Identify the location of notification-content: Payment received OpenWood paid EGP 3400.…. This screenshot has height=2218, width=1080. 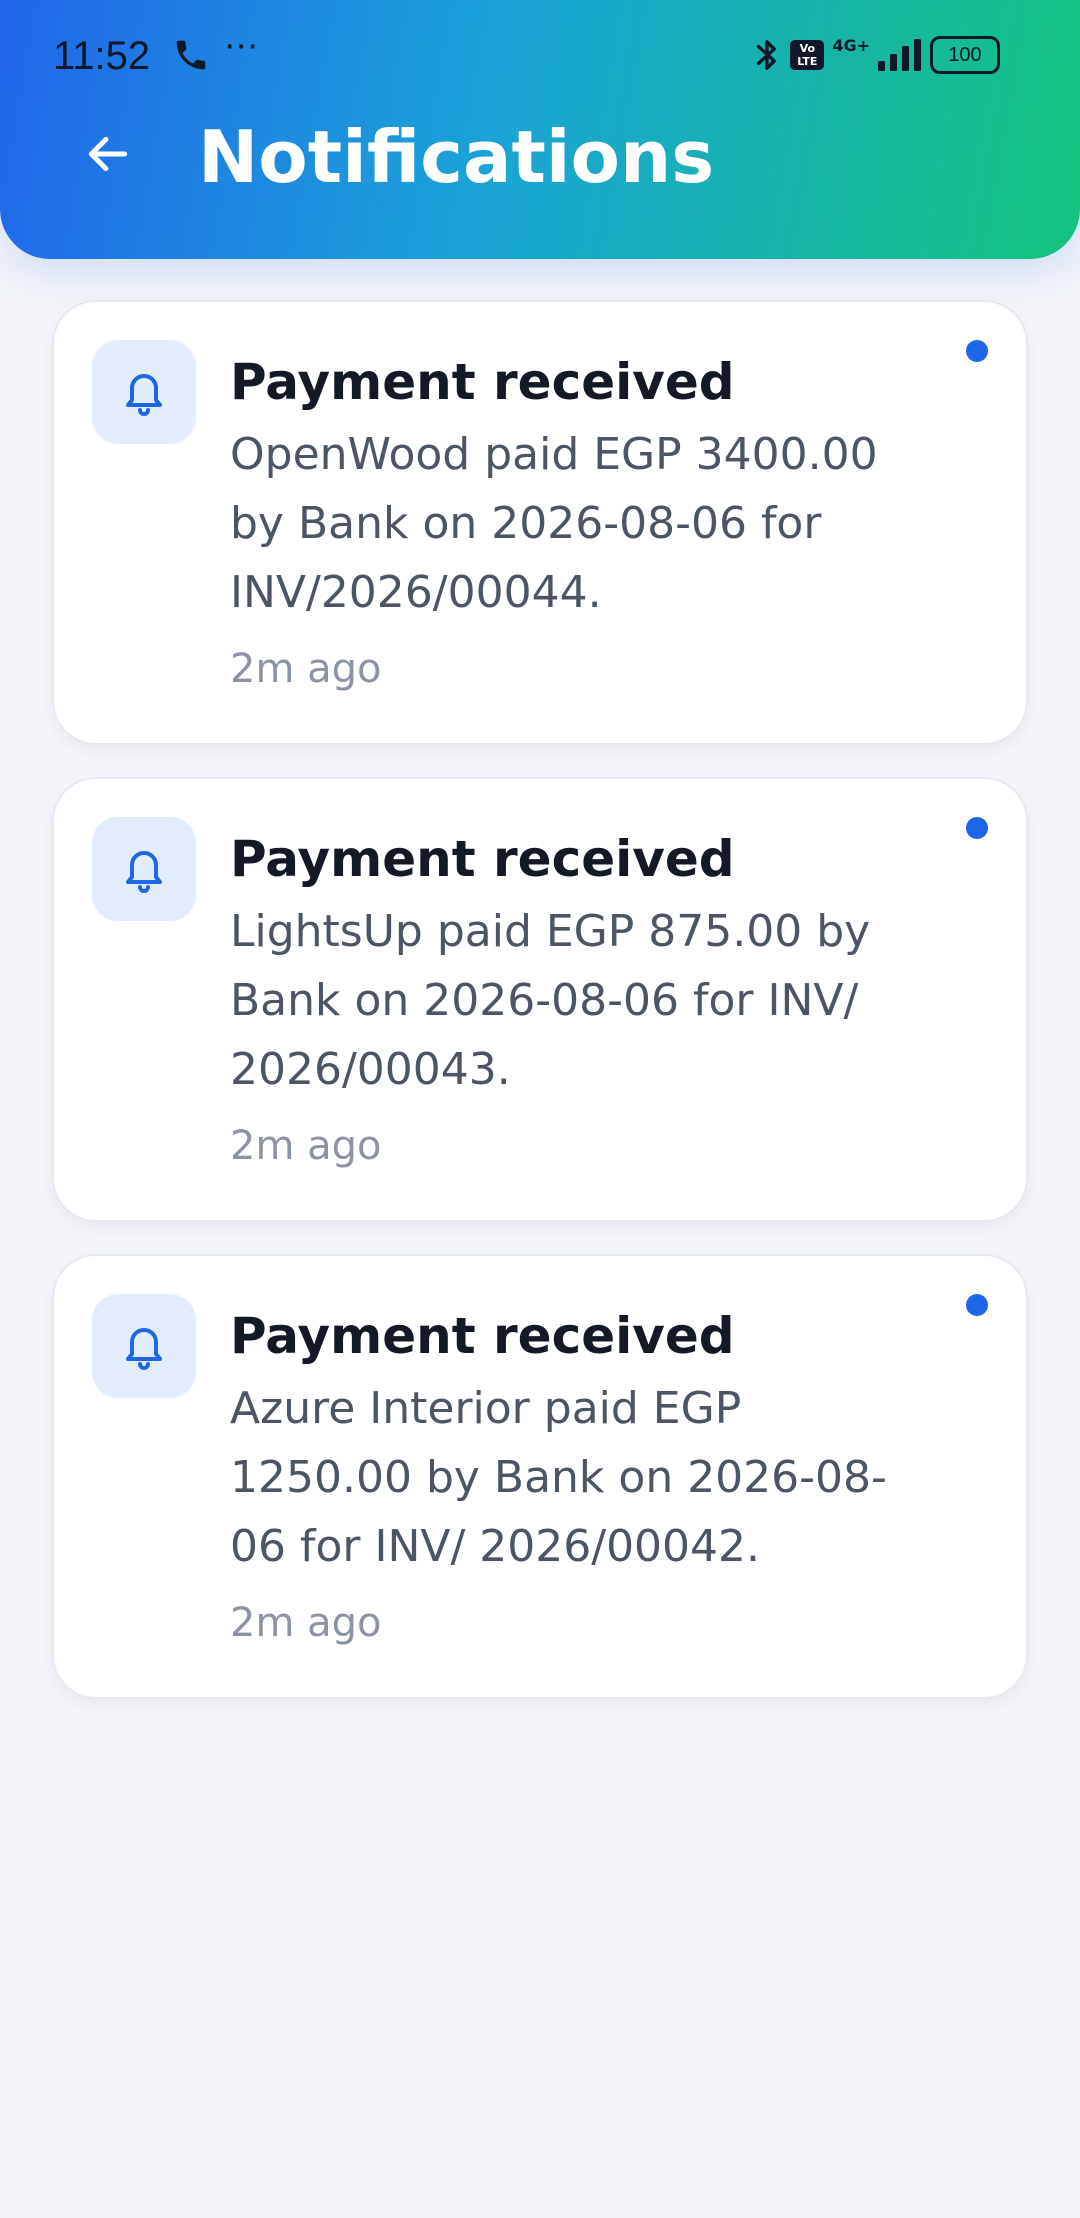
(628, 522).